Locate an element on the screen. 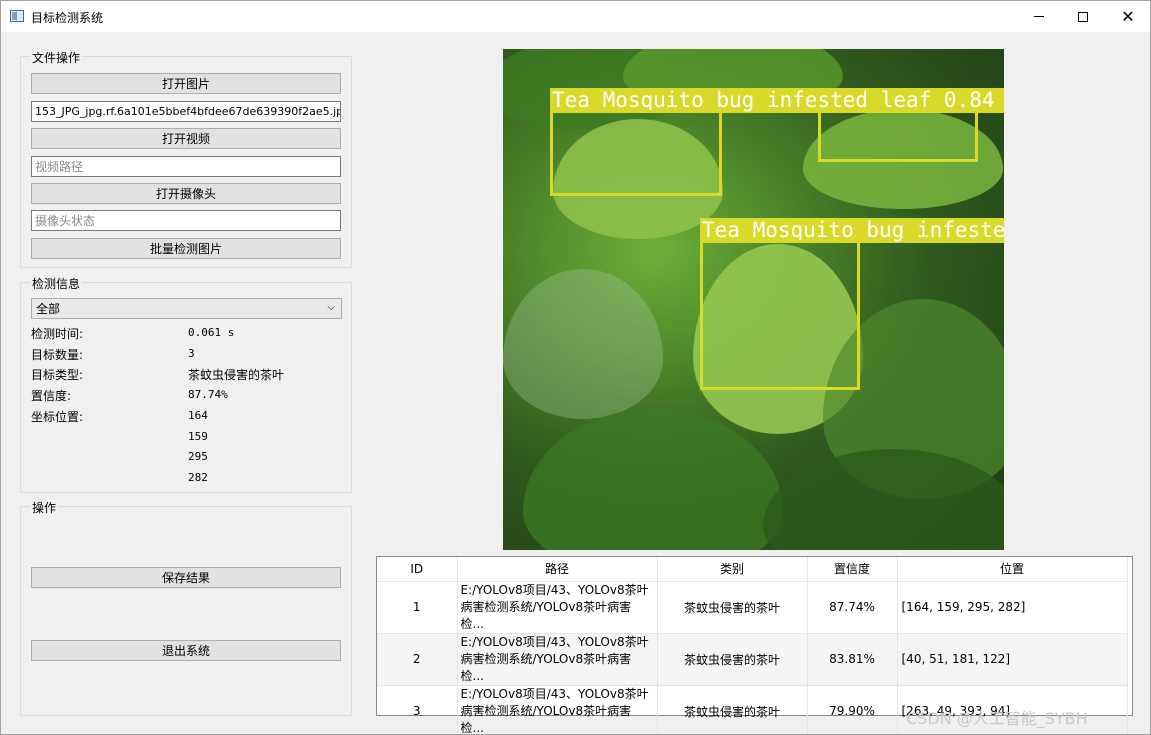 This screenshot has height=735, width=1151. cell-id: 1 is located at coordinates (417, 606).